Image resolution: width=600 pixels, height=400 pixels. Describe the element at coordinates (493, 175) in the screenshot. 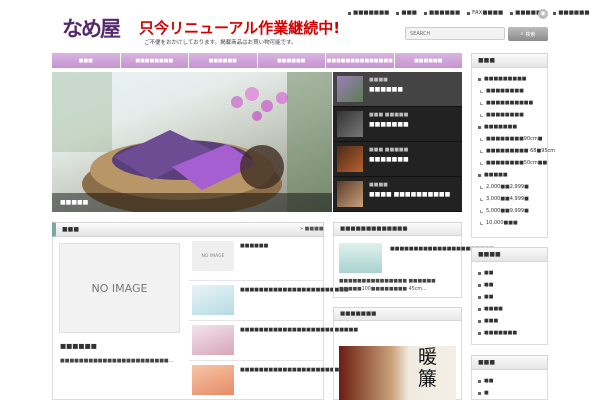

I see `sidebar-item: ■■■■■` at that location.